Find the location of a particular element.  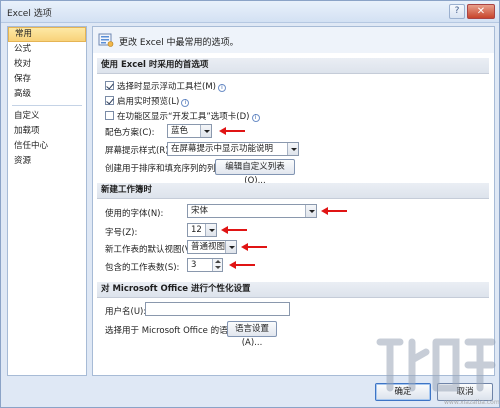

title-bar: Excel 选项 ? ✕ is located at coordinates (250, 12).